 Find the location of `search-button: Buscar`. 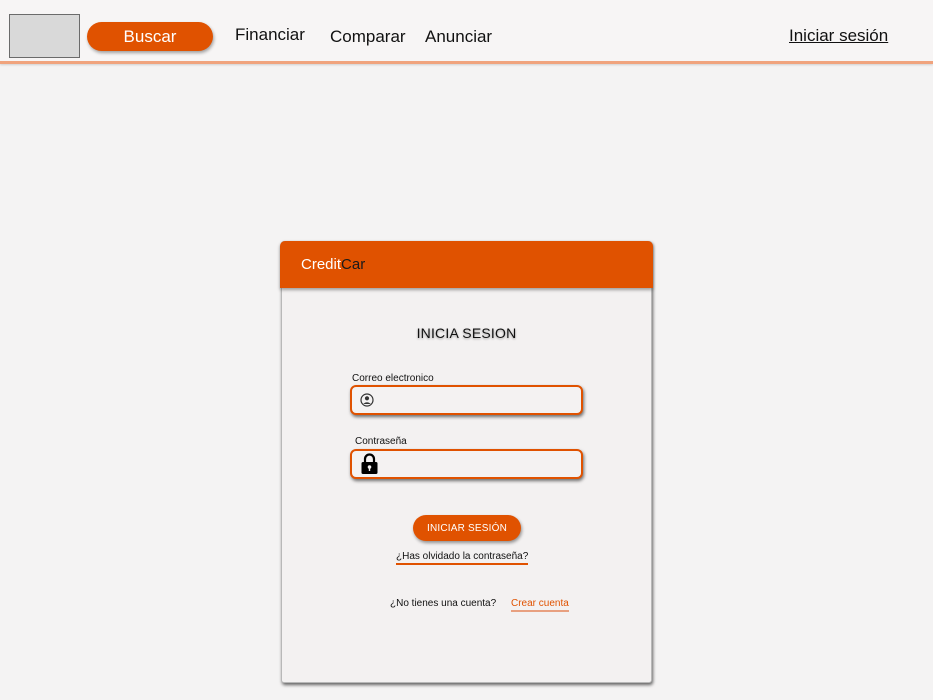

search-button: Buscar is located at coordinates (150, 36).